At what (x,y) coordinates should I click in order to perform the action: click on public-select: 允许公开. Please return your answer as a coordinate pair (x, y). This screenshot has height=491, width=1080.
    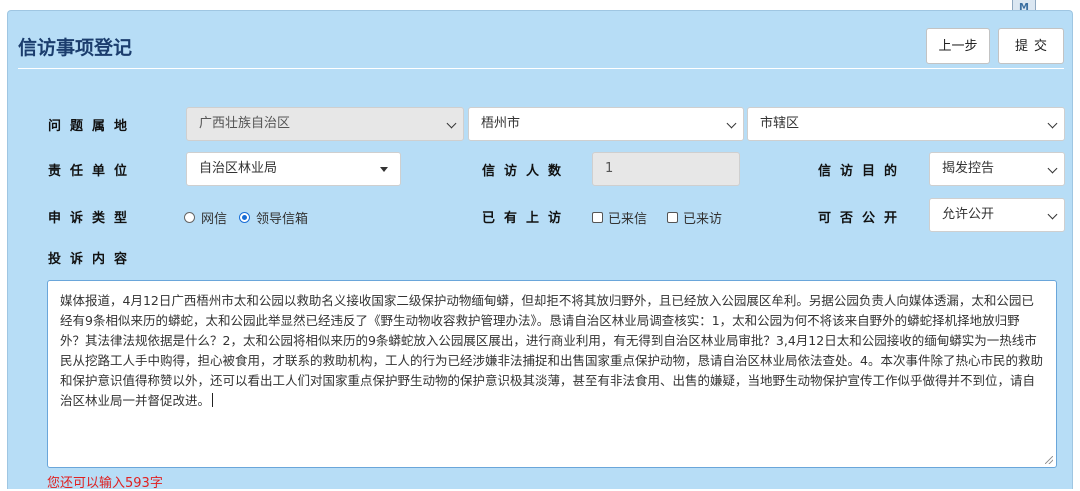
    Looking at the image, I should click on (997, 215).